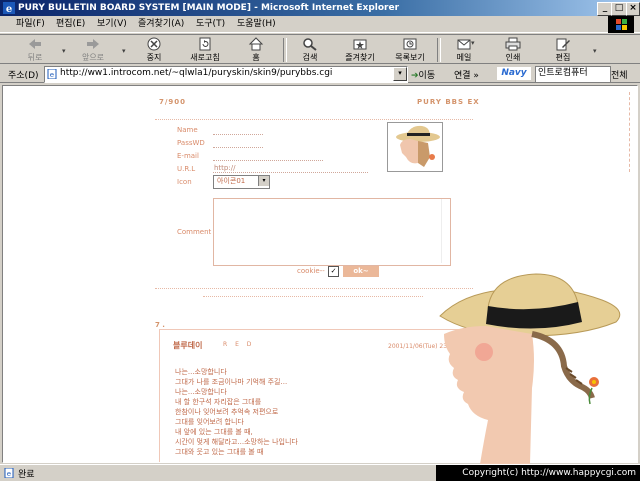 Image resolution: width=640 pixels, height=481 pixels. Describe the element at coordinates (629, 132) in the screenshot. I see `scroll-track` at that location.